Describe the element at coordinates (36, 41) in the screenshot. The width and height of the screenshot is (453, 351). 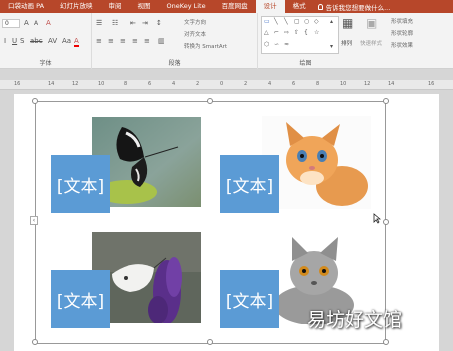
I see `strikethrough-icon: abc` at that location.